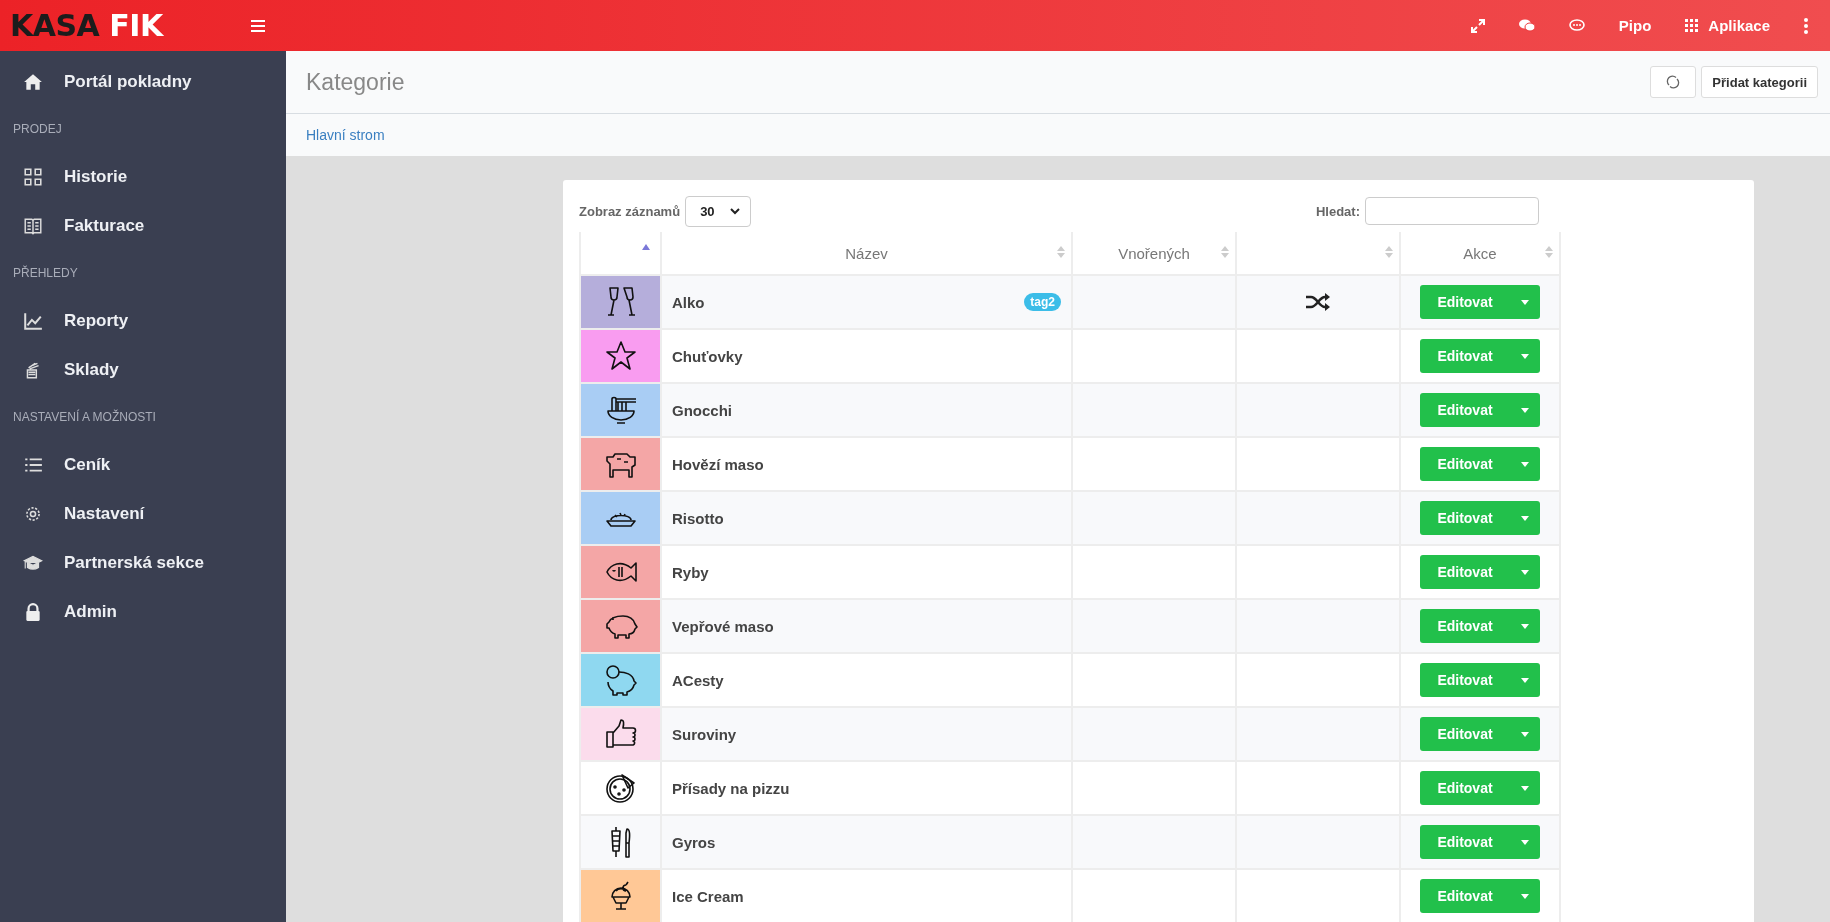 The image size is (1830, 922). I want to click on category-name: Gnocchi, so click(702, 410).